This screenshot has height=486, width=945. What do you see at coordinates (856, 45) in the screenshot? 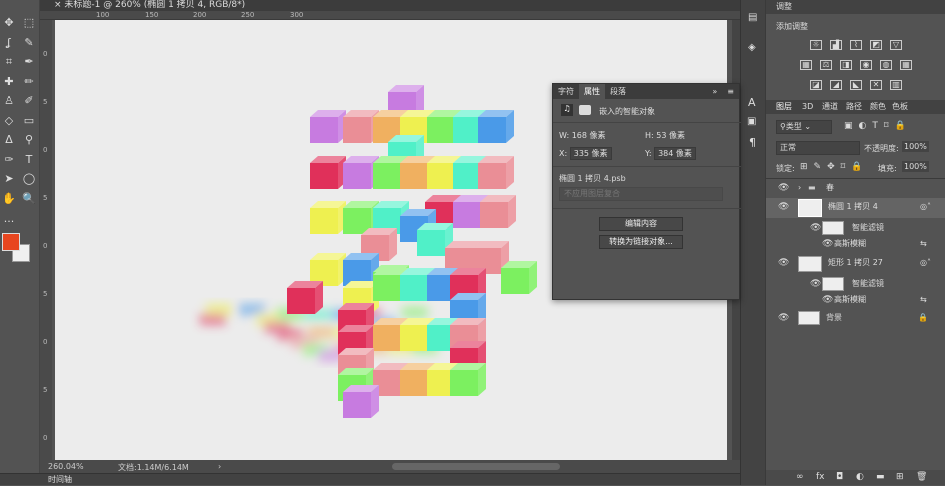
I see `curves-icon: ⌇` at bounding box center [856, 45].